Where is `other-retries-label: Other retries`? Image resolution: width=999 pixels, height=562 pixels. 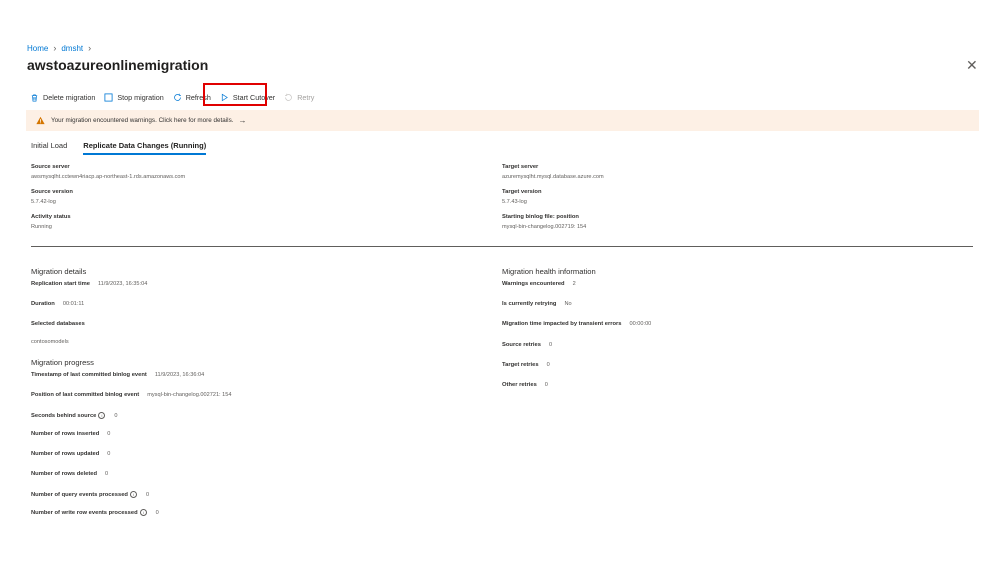 other-retries-label: Other retries is located at coordinates (519, 385).